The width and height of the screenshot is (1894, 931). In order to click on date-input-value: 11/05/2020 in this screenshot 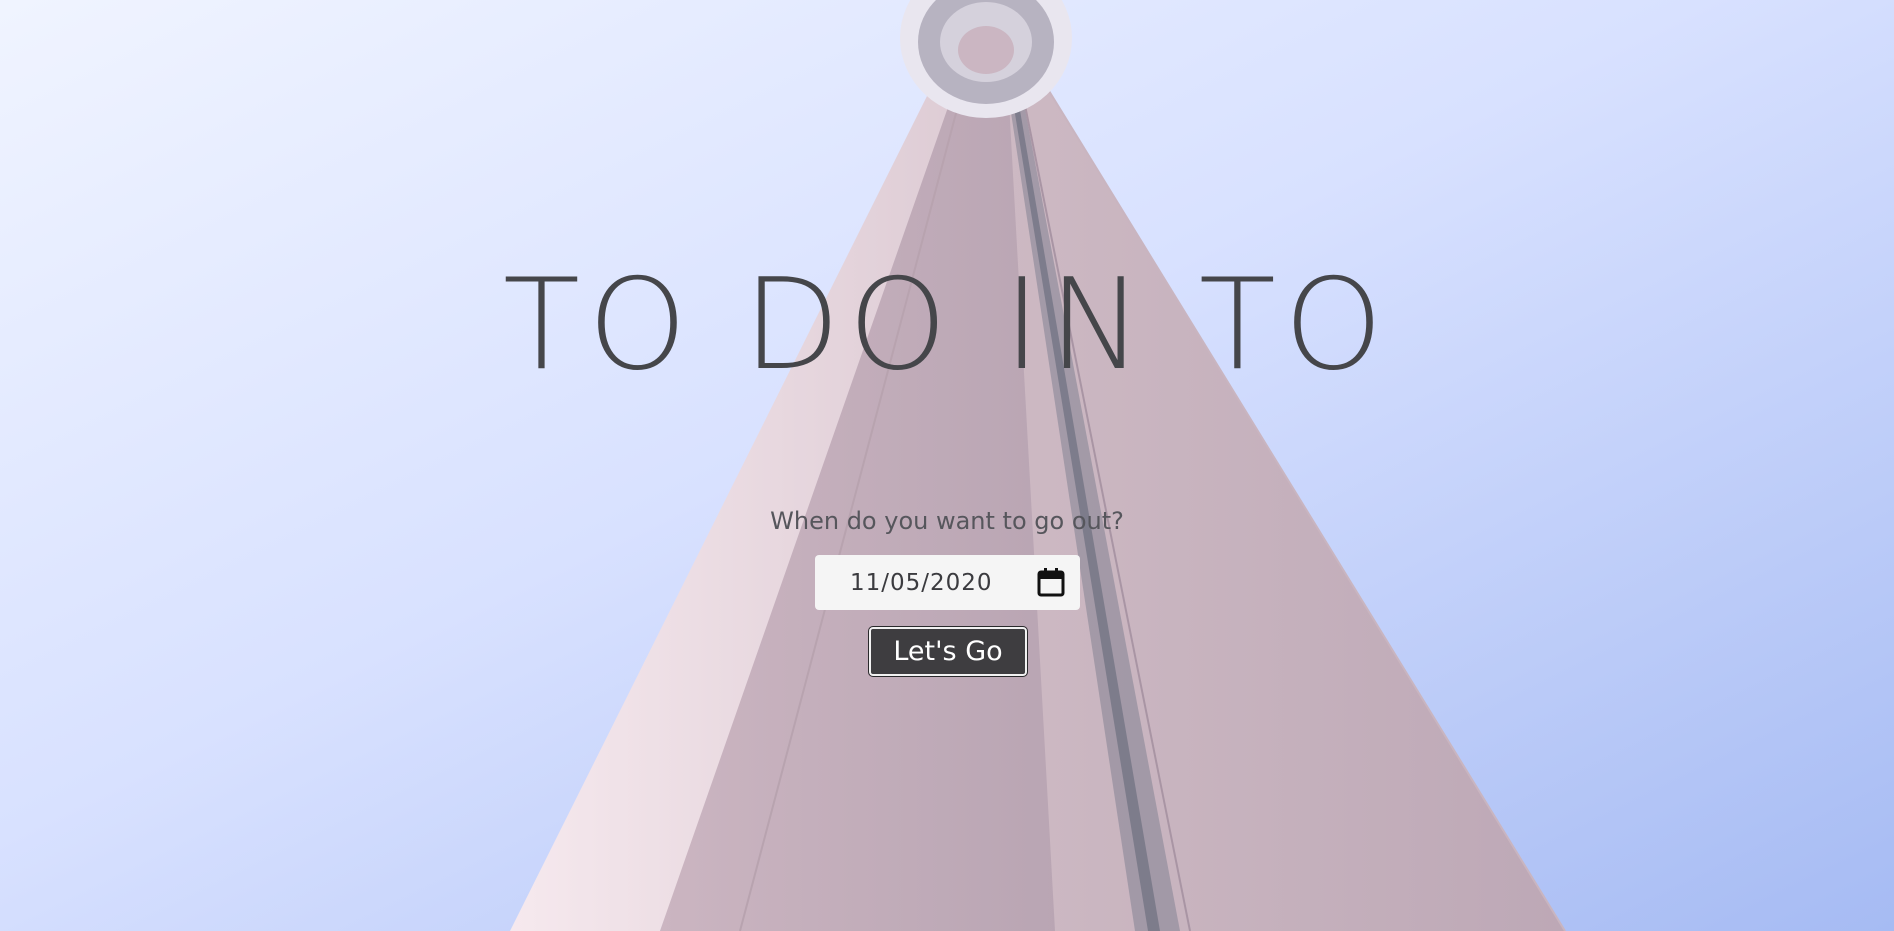, I will do `click(921, 583)`.